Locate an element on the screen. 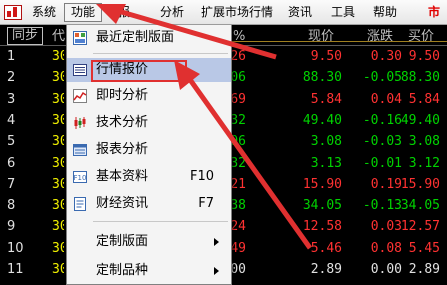  header-bid: 买价 is located at coordinates (421, 36).